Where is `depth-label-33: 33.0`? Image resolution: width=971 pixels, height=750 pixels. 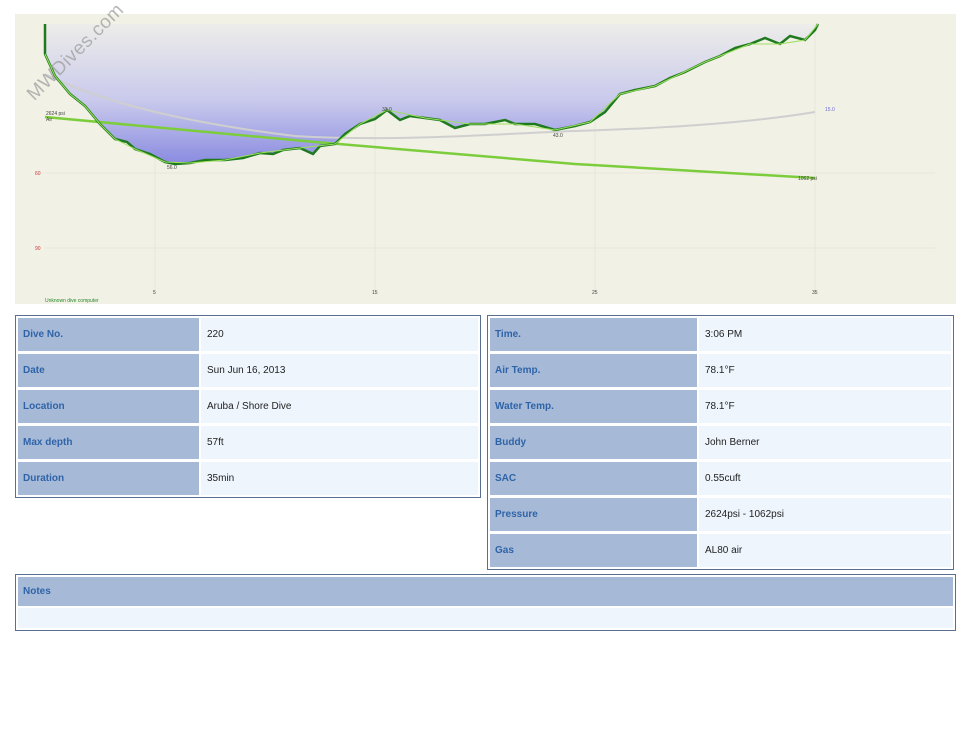
depth-label-33: 33.0 is located at coordinates (387, 110).